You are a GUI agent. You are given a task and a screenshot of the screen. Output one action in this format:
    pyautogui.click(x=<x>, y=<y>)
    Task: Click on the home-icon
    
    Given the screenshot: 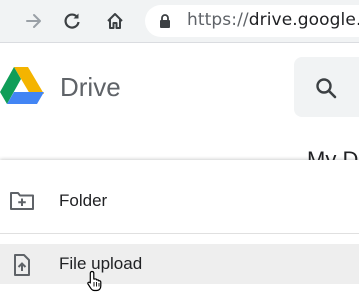 What is the action you would take?
    pyautogui.click(x=115, y=21)
    